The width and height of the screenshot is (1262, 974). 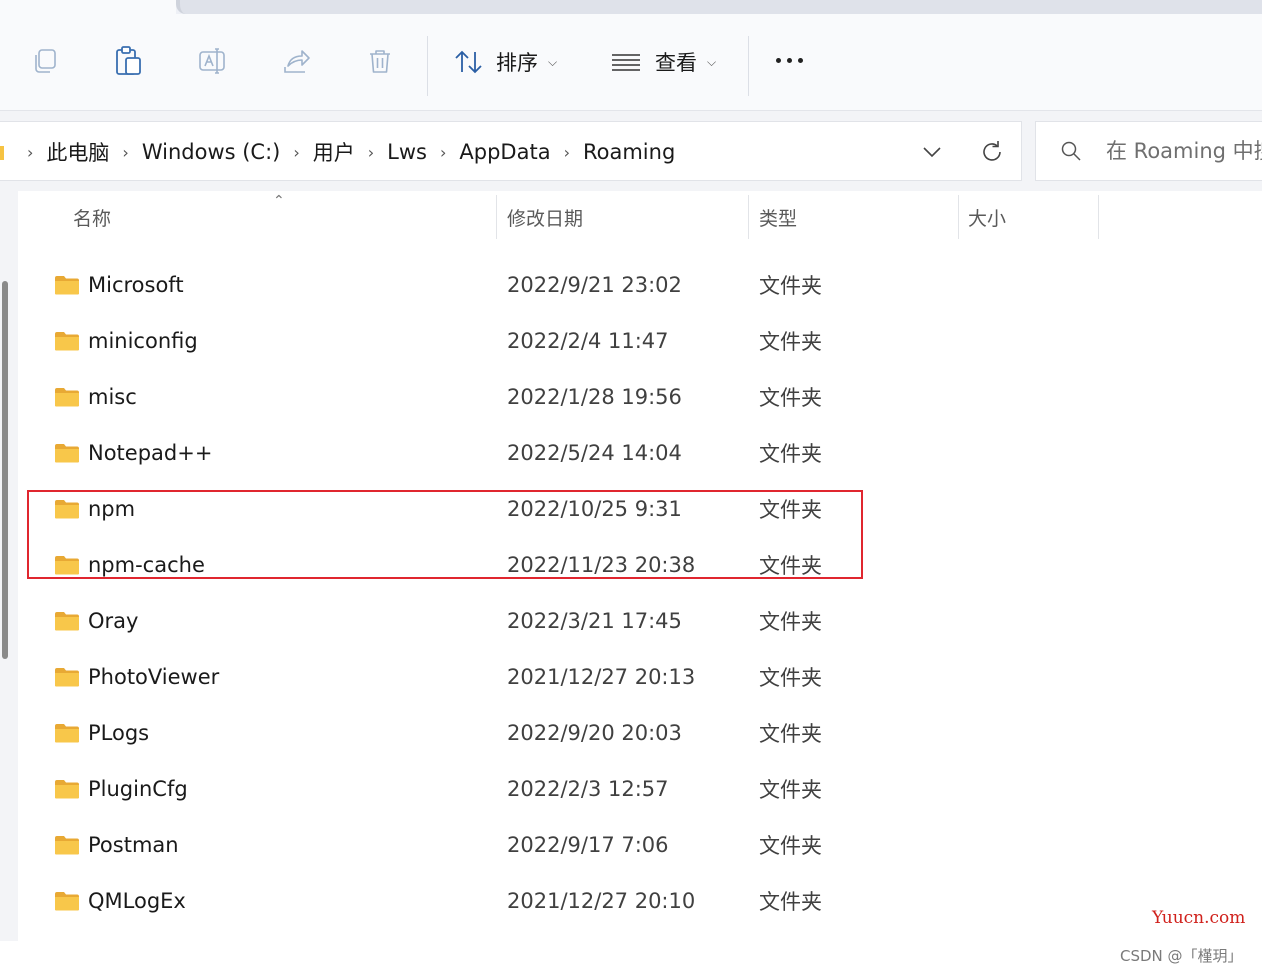 I want to click on rename-icon, so click(x=212, y=61).